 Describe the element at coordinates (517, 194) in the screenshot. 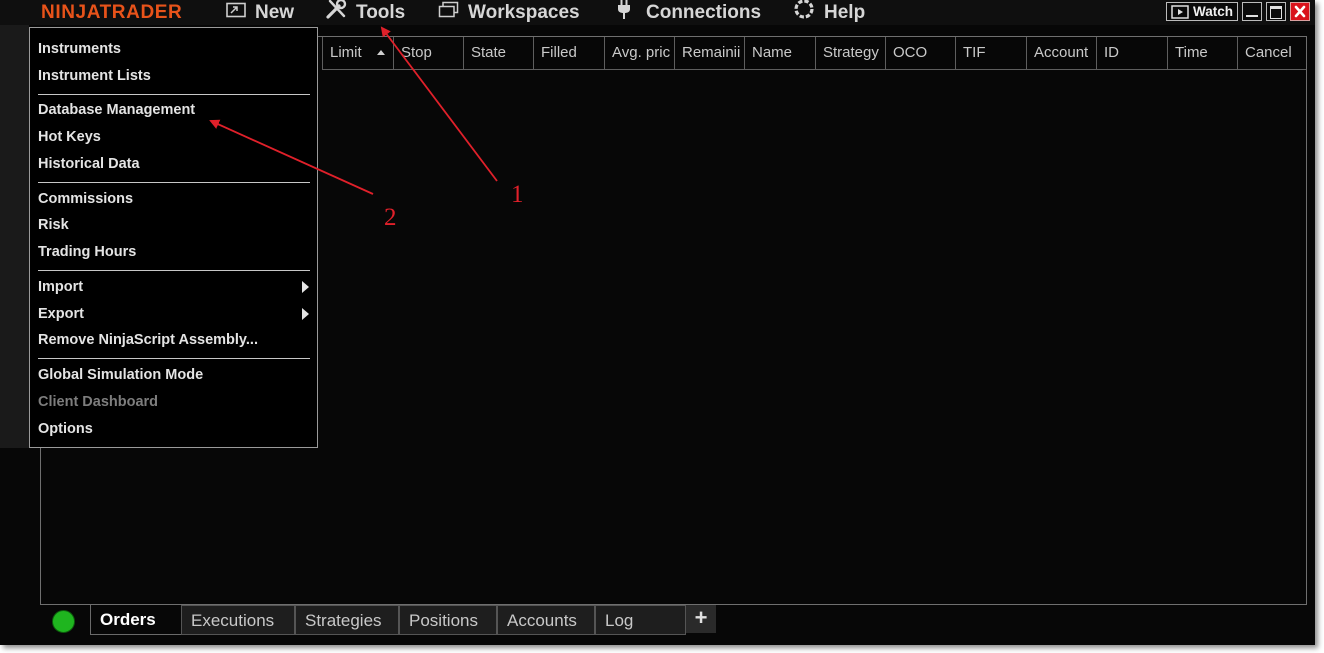

I see `annotation-label-1: 1` at that location.